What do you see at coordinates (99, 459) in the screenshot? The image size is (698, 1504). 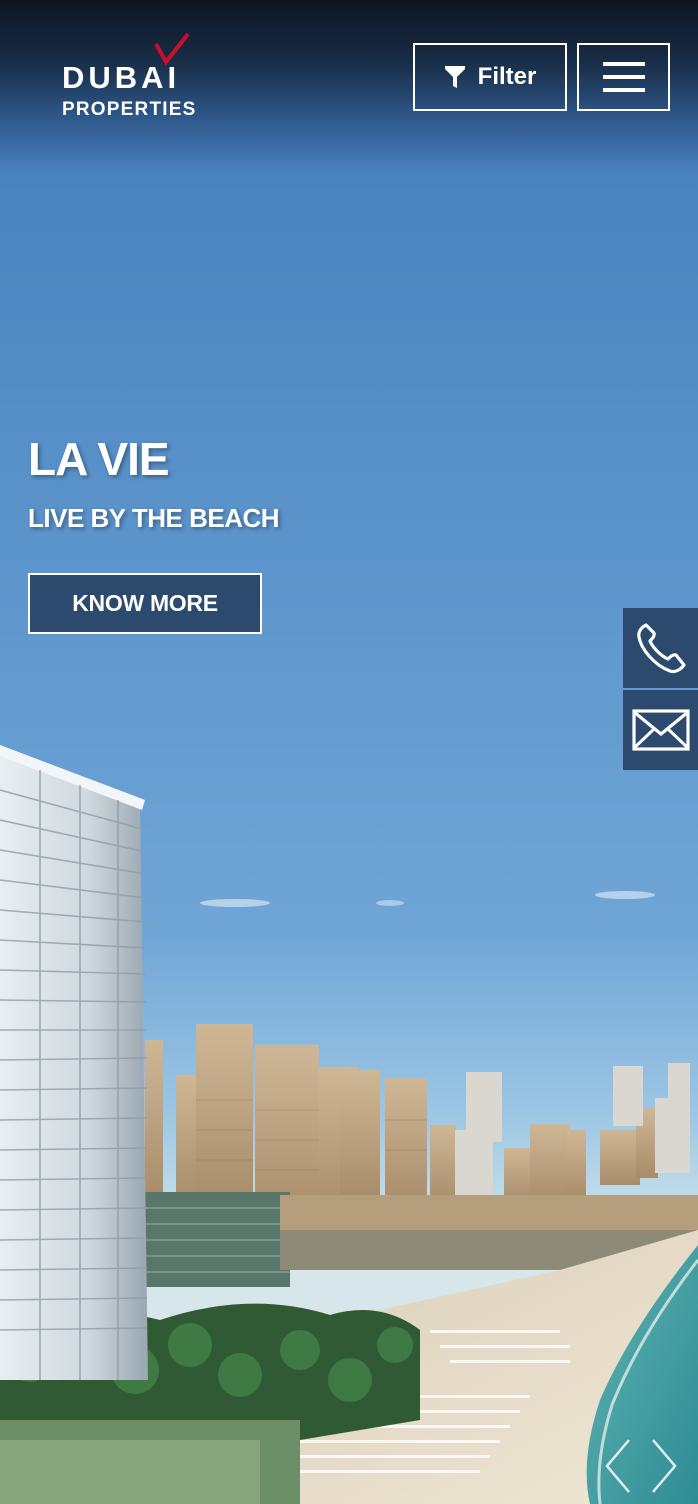 I see `hero-title: LA VIE` at bounding box center [99, 459].